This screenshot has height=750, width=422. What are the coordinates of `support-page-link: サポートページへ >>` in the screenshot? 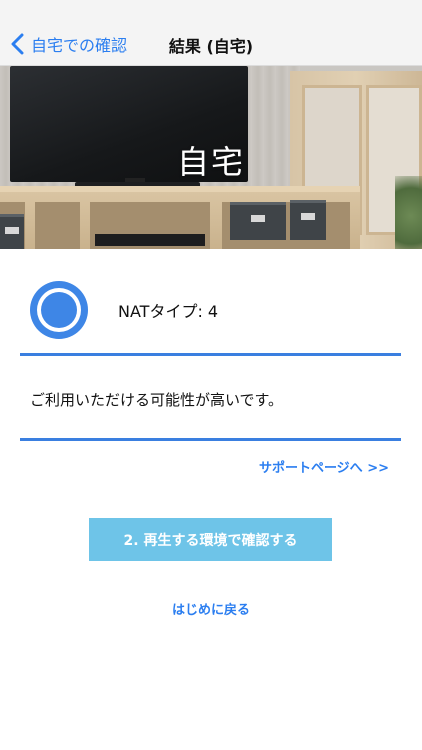 It's located at (324, 466).